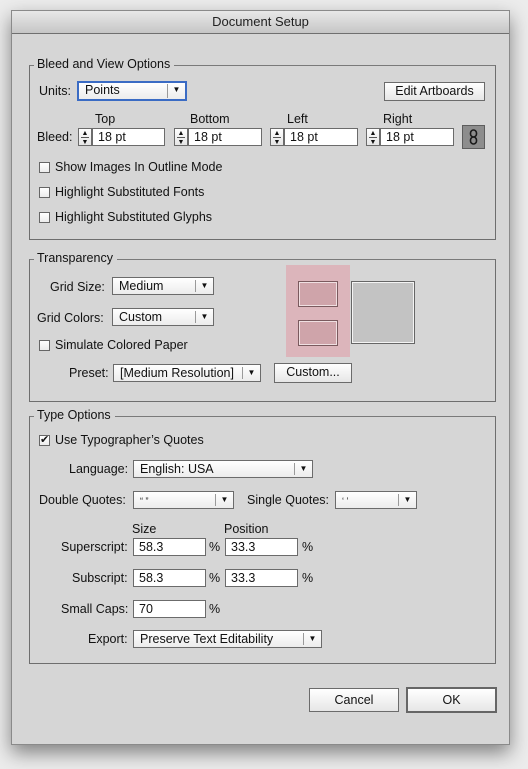 The image size is (528, 769). I want to click on units-select: Points ▼, so click(132, 91).